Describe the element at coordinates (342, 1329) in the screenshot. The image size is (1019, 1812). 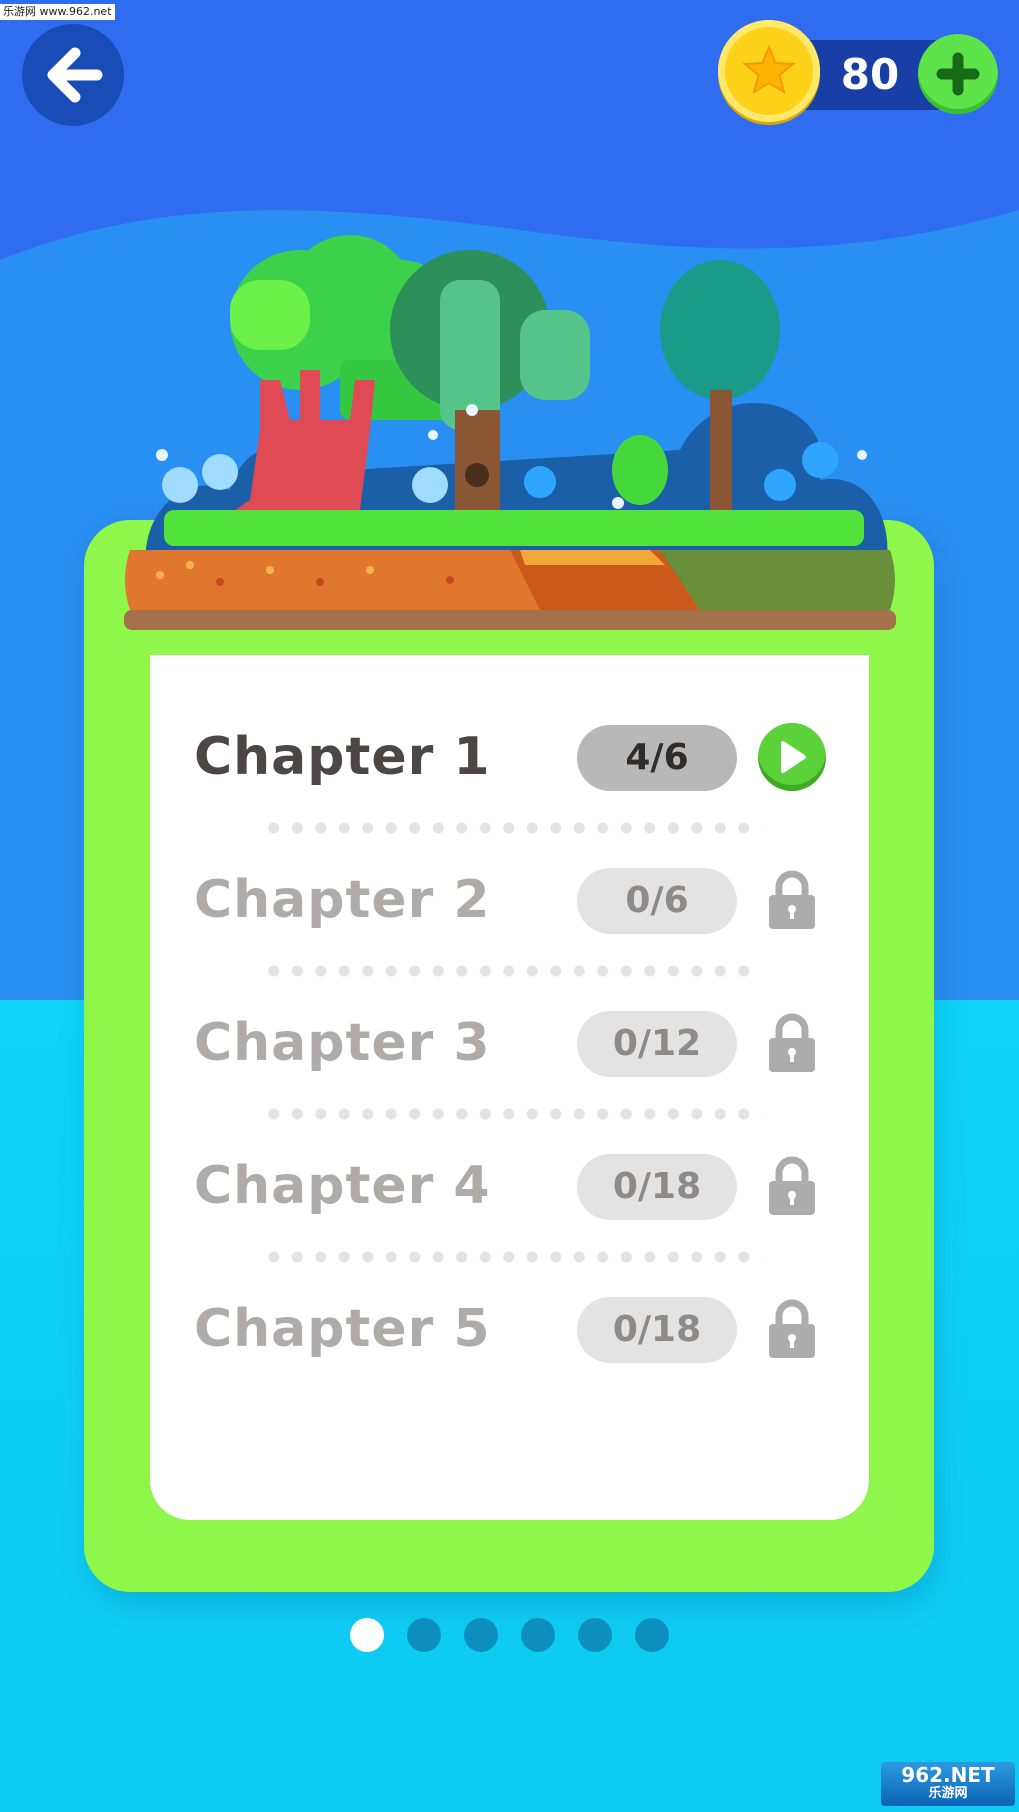
I see `chapter-title: Chapter 5` at that location.